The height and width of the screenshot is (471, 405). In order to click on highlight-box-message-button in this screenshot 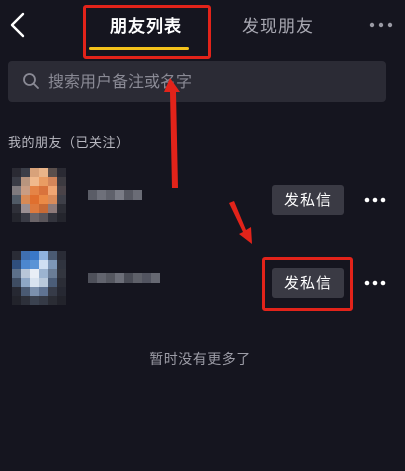, I will do `click(307, 284)`.